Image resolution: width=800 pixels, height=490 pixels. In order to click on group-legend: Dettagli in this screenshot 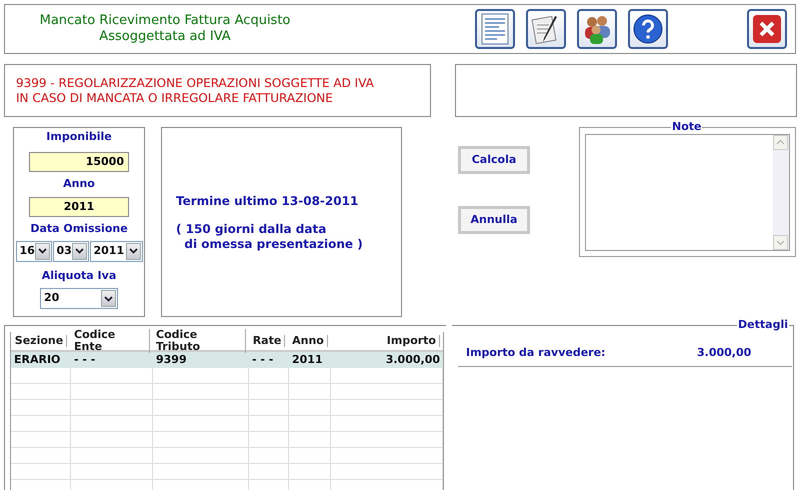, I will do `click(763, 325)`.